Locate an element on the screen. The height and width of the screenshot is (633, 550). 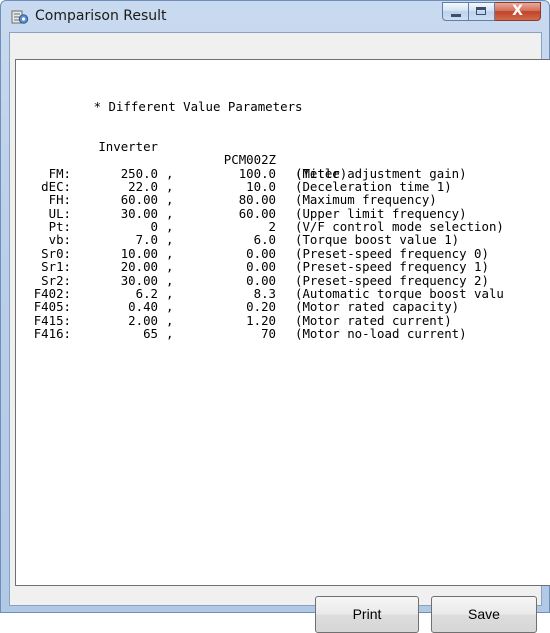
pcm-value: 8.3 is located at coordinates (264, 293).